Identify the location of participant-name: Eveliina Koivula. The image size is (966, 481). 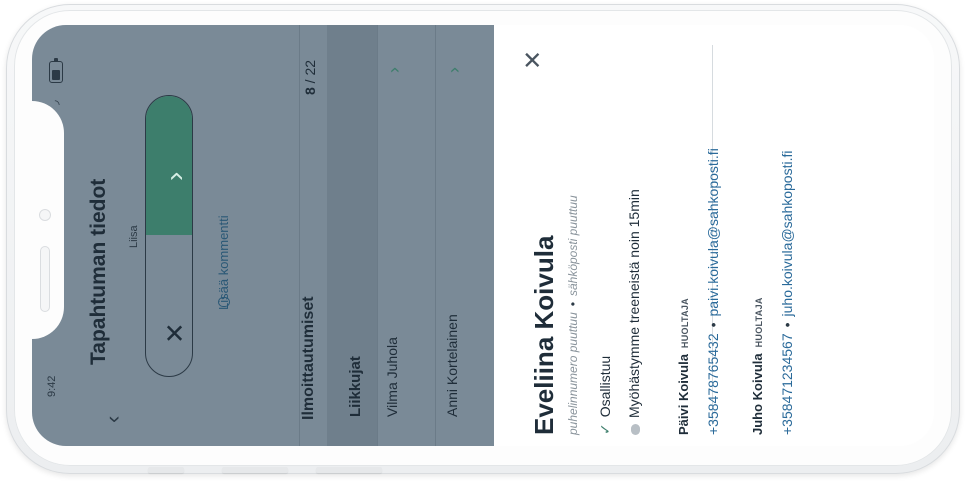
(544, 335).